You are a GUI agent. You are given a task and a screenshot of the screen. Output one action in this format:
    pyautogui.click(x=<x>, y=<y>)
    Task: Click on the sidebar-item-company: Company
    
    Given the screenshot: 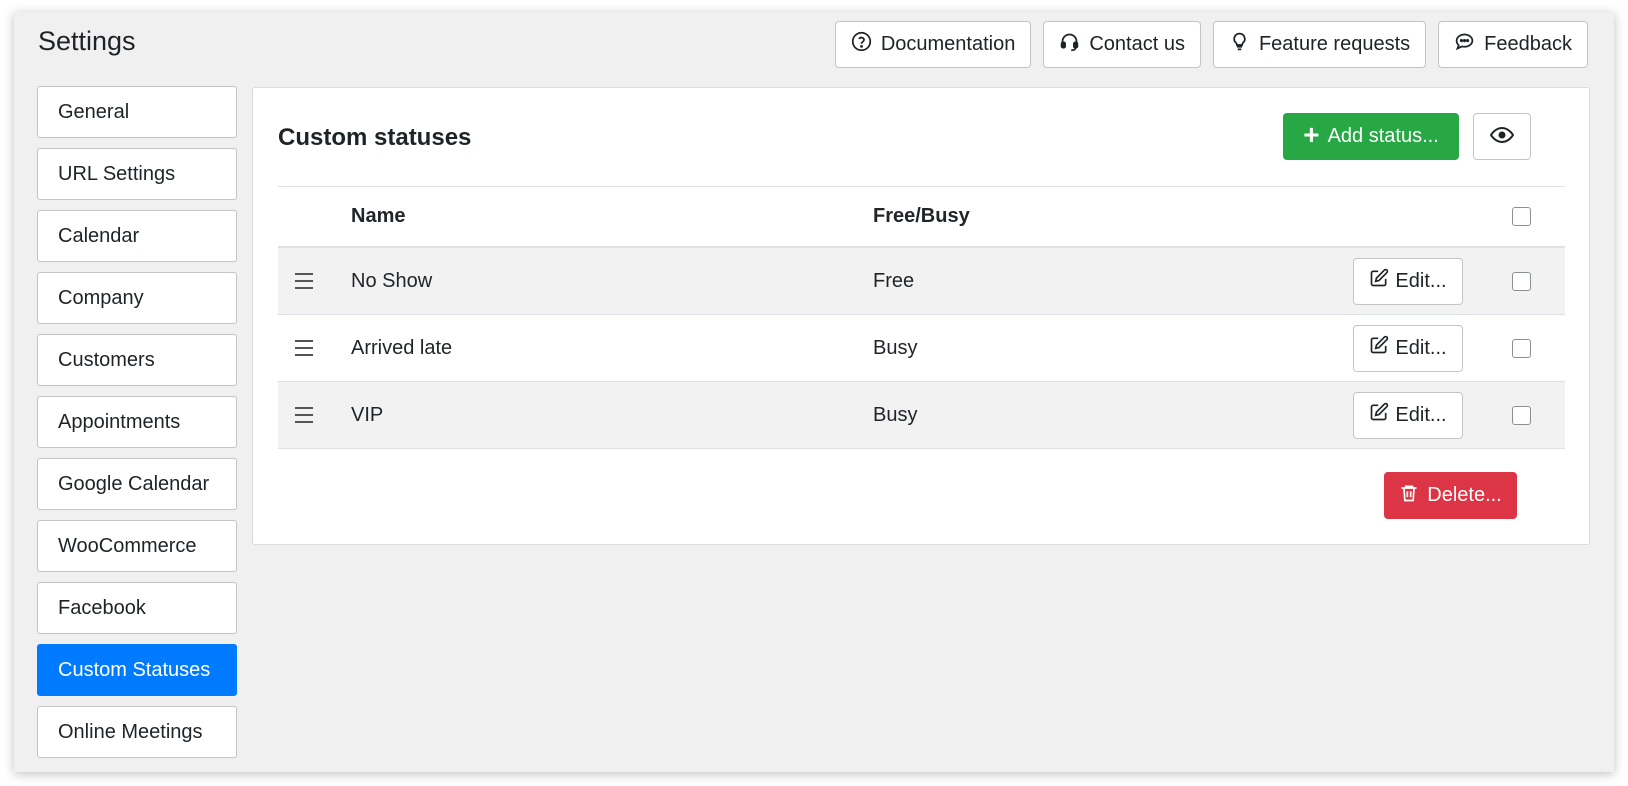 What is the action you would take?
    pyautogui.click(x=137, y=298)
    